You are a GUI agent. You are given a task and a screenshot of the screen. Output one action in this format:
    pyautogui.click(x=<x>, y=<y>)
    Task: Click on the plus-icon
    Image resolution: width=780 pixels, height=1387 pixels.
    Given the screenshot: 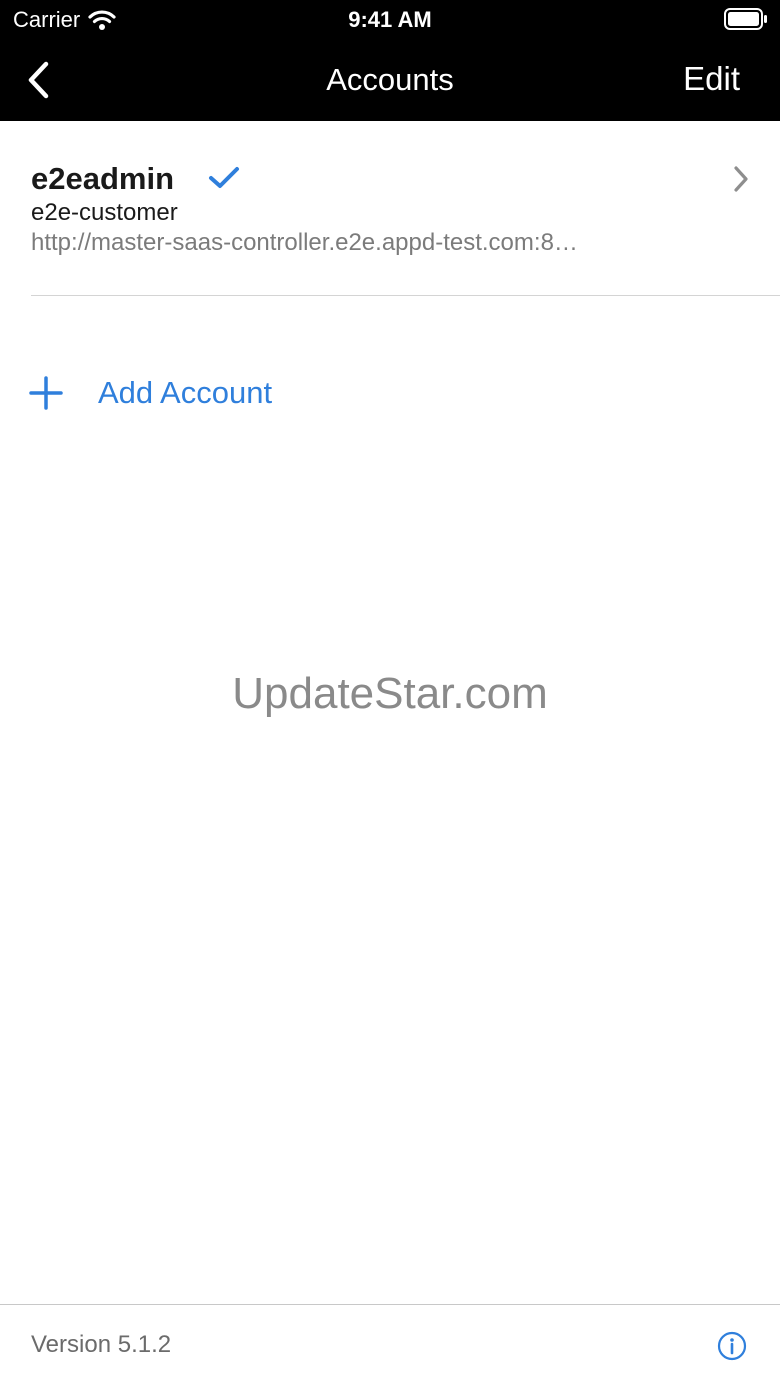 What is the action you would take?
    pyautogui.click(x=46, y=393)
    